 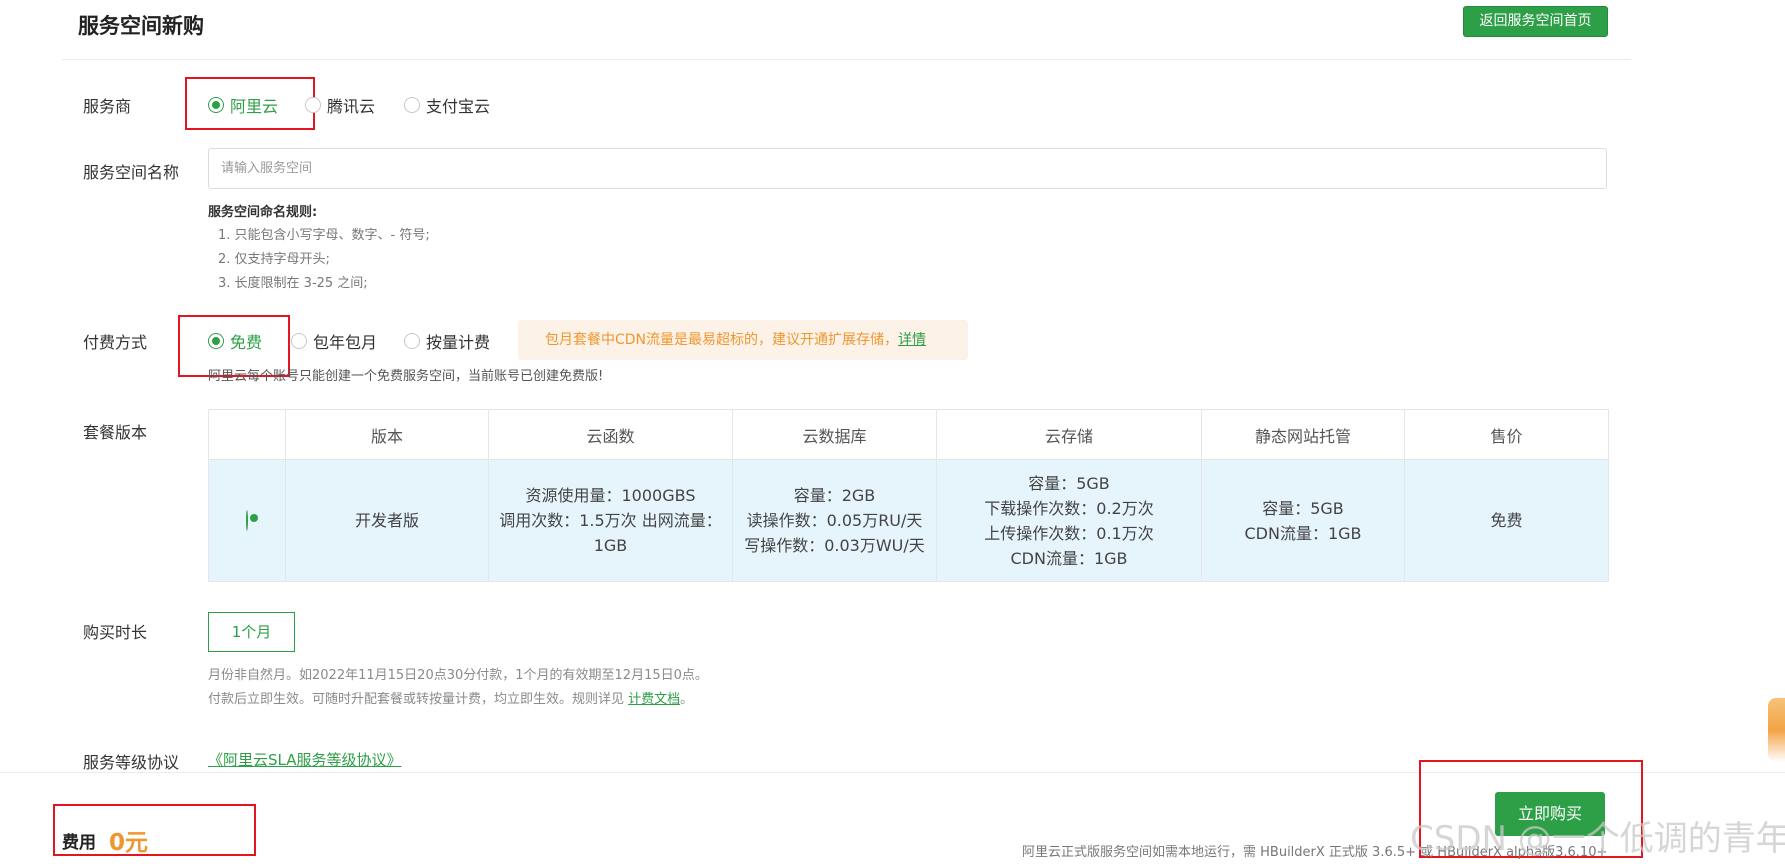 I want to click on billing-doc-link: 计费文档, so click(x=654, y=699).